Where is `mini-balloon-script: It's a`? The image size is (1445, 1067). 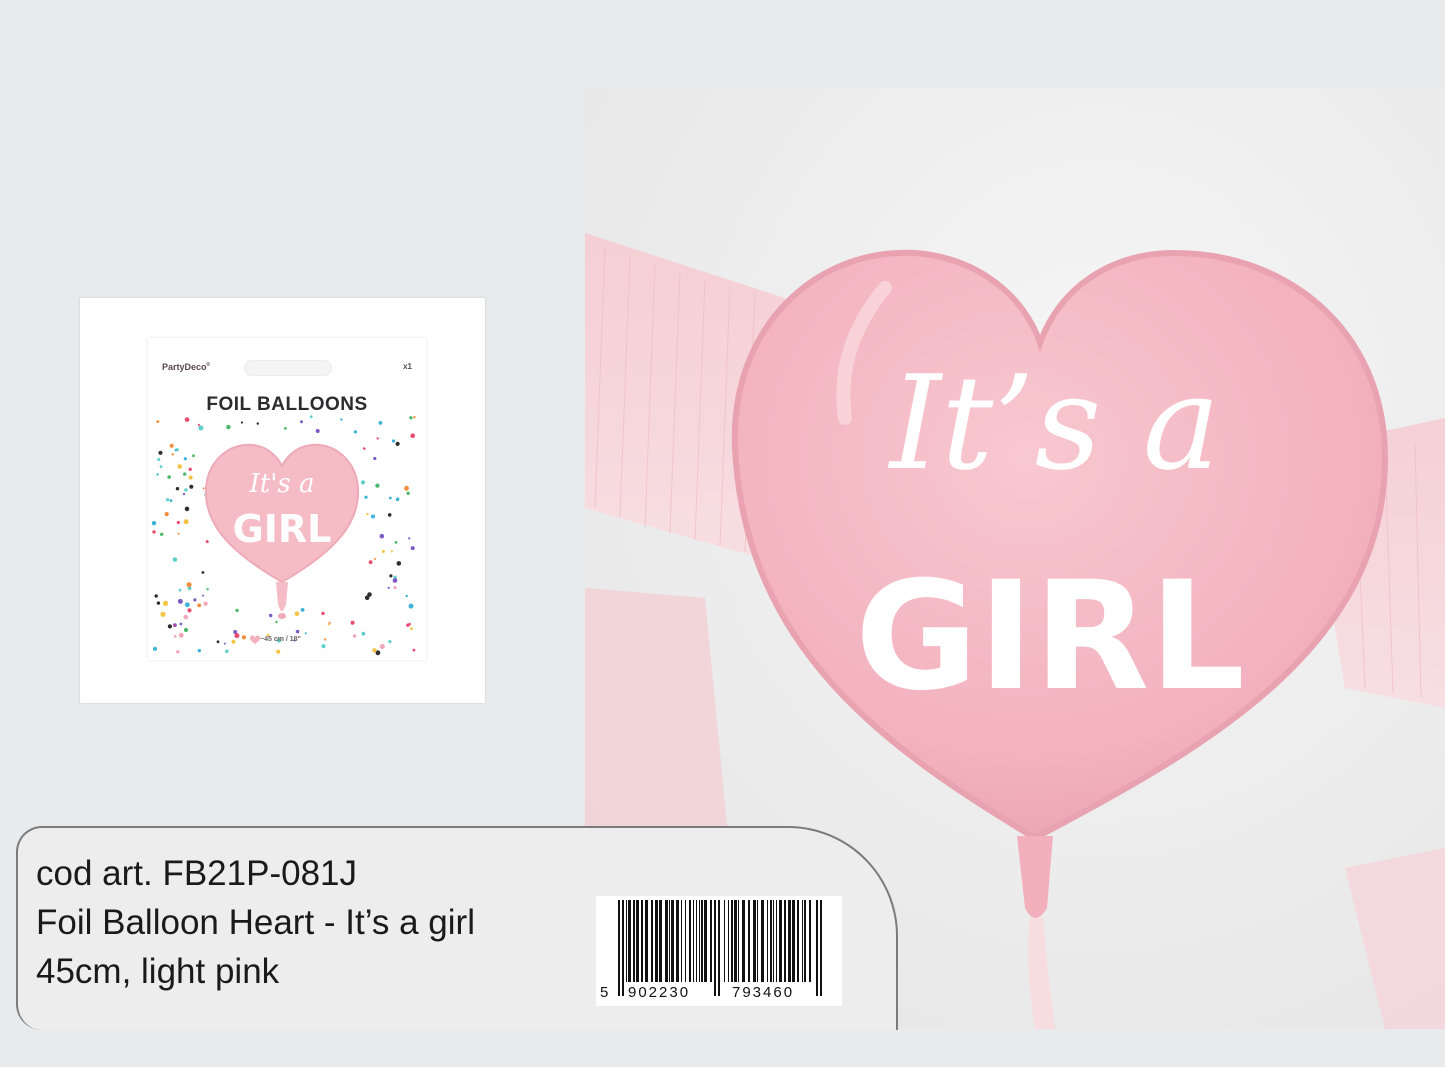
mini-balloon-script: It's a is located at coordinates (282, 484).